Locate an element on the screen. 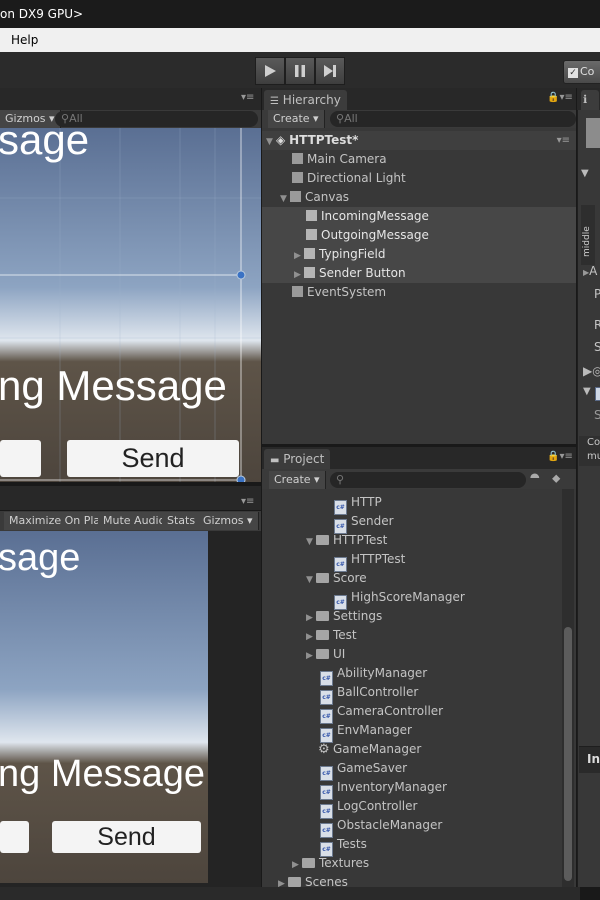  project-lock-icon: 🔒▾≡ is located at coordinates (560, 456).